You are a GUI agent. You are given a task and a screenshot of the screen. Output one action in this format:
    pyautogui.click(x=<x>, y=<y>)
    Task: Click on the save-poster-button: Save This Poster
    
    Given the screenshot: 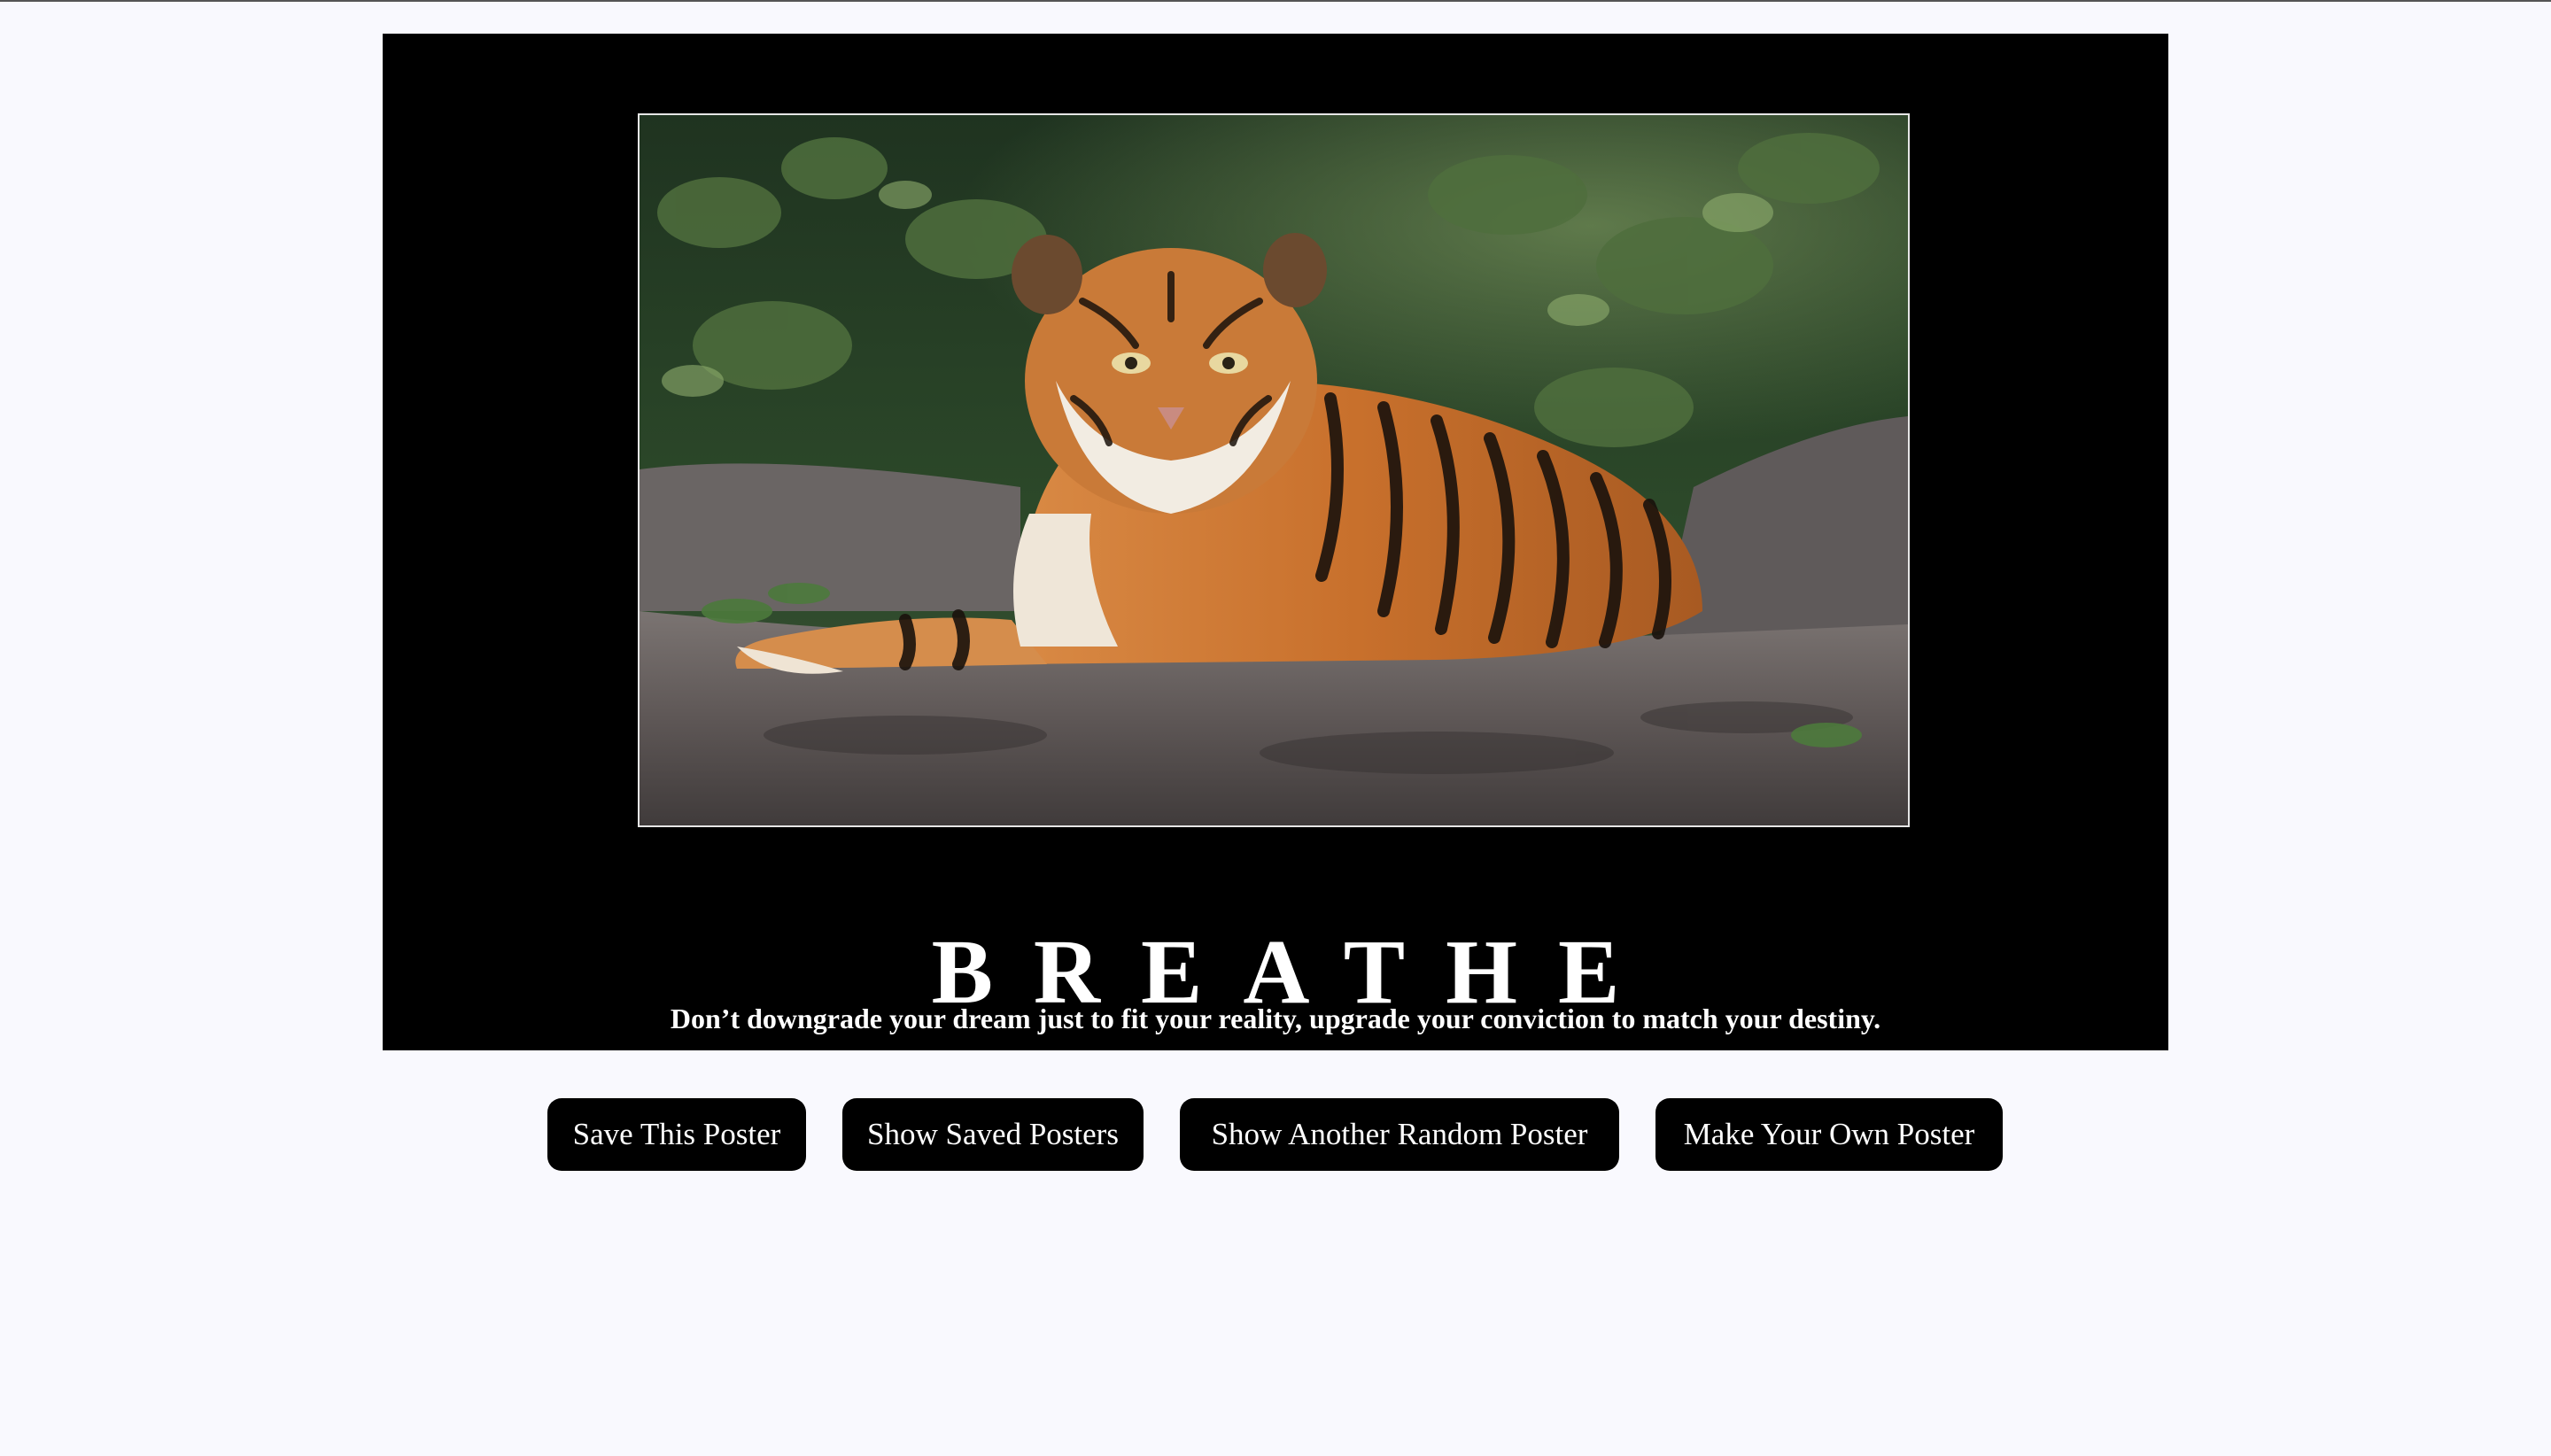 What is the action you would take?
    pyautogui.click(x=676, y=1134)
    